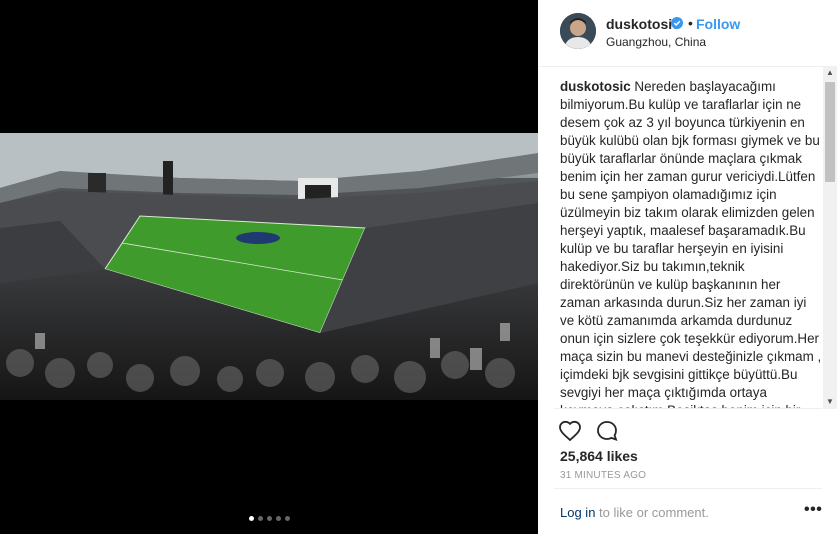 The width and height of the screenshot is (837, 534). Describe the element at coordinates (603, 475) in the screenshot. I see `post-timestamp: 31 MINUTES AGO` at that location.